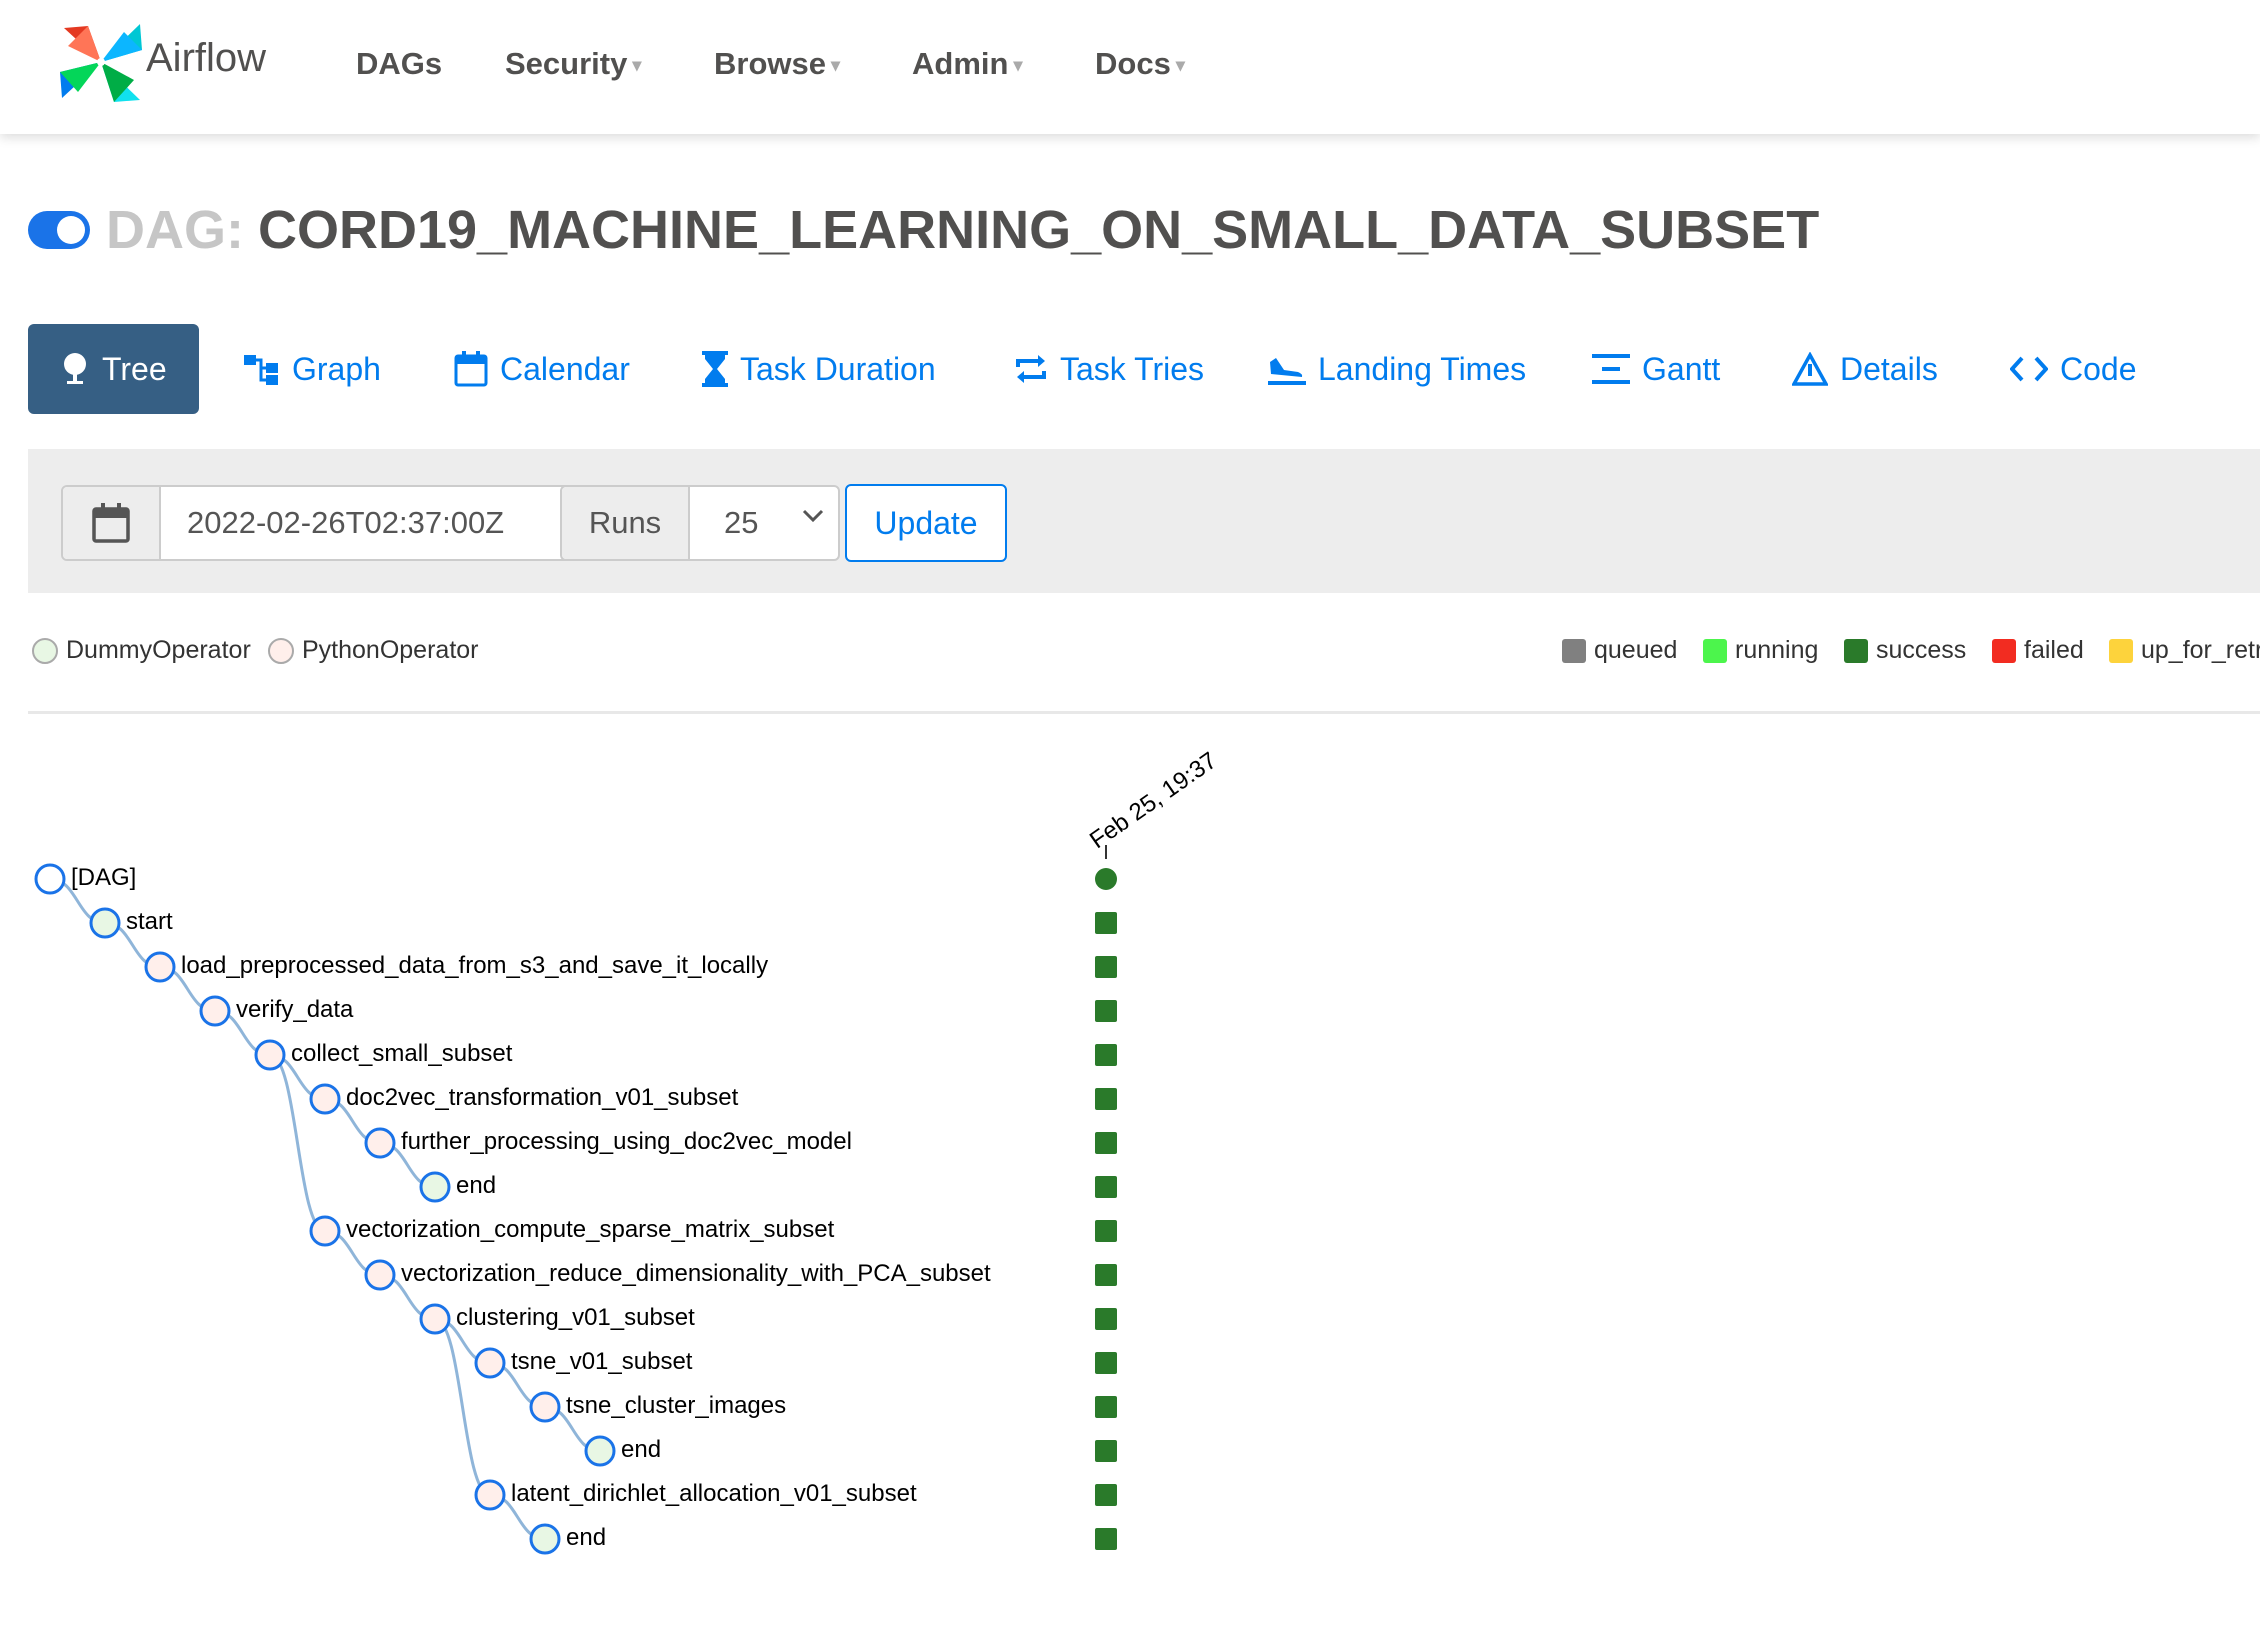 The width and height of the screenshot is (2260, 1628). What do you see at coordinates (575, 1318) in the screenshot?
I see `tree-node-label: clustering_v01_subset` at bounding box center [575, 1318].